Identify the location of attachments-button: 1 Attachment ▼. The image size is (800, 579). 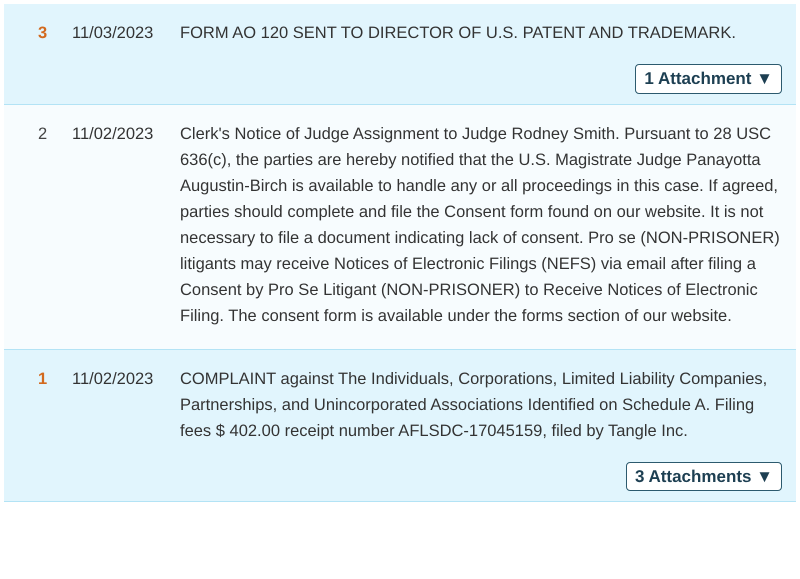
(708, 79).